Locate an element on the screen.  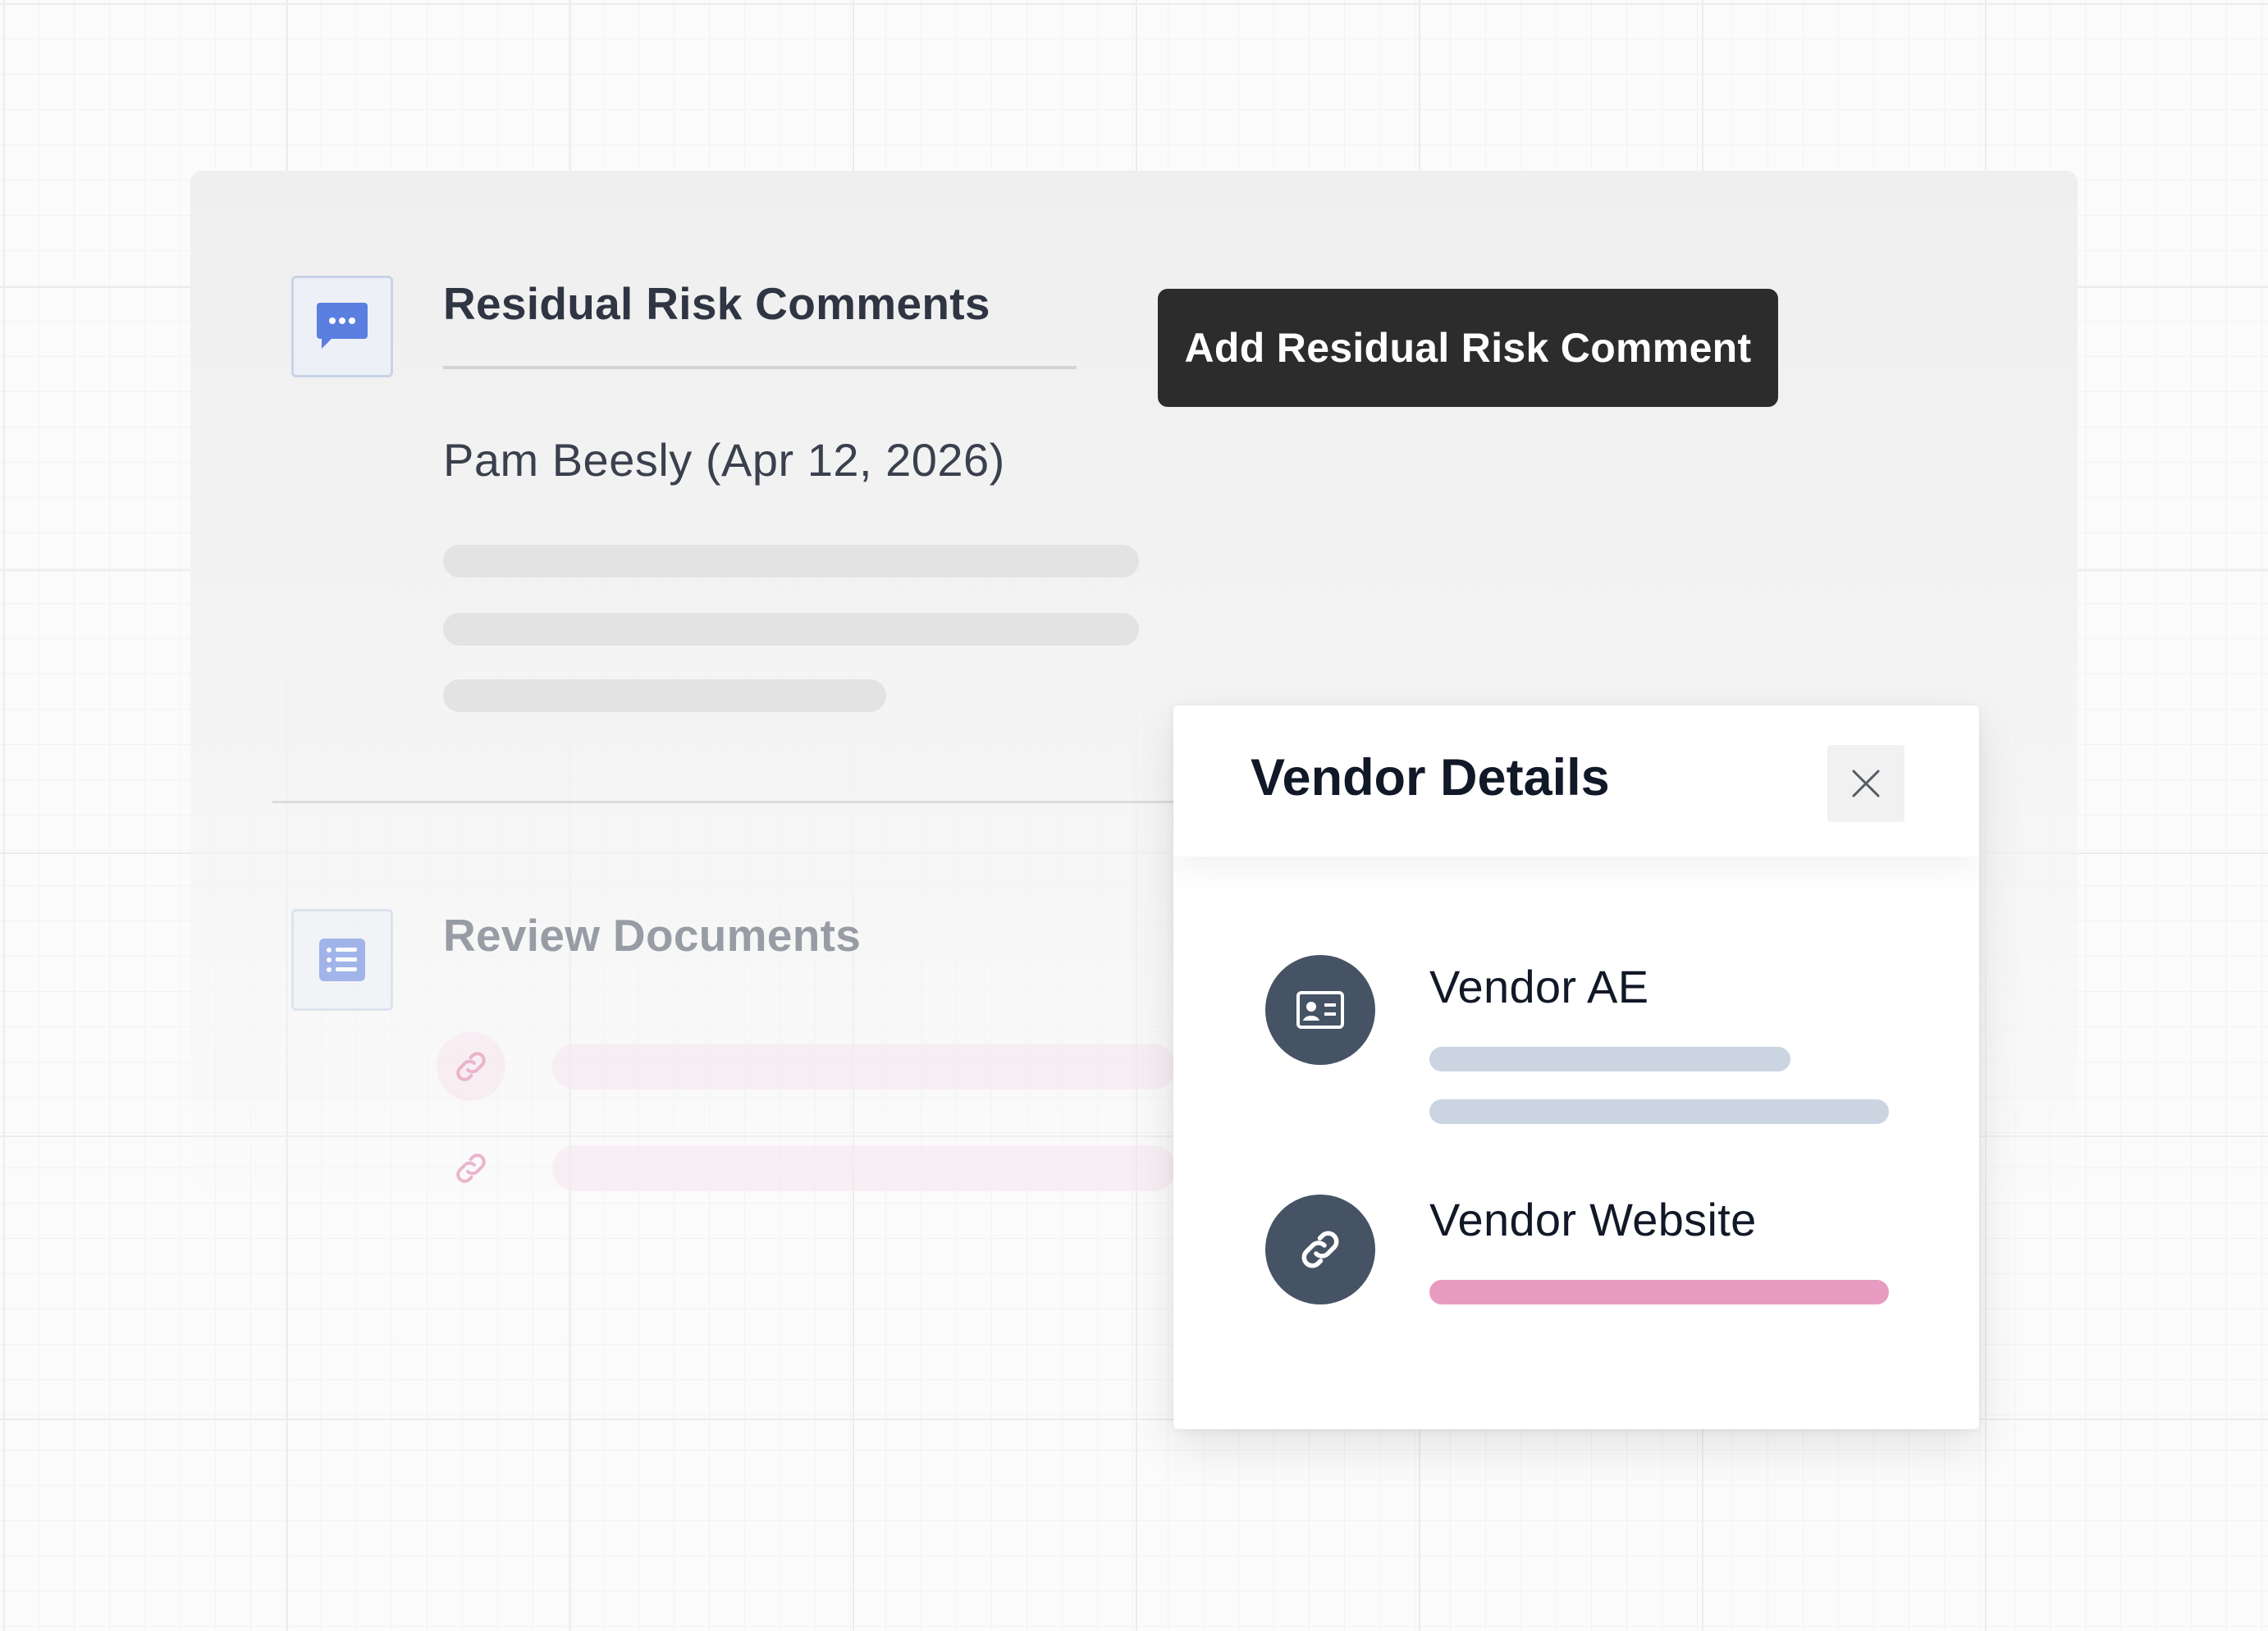
vendor-ae-label: Vendor AE is located at coordinates (1539, 986).